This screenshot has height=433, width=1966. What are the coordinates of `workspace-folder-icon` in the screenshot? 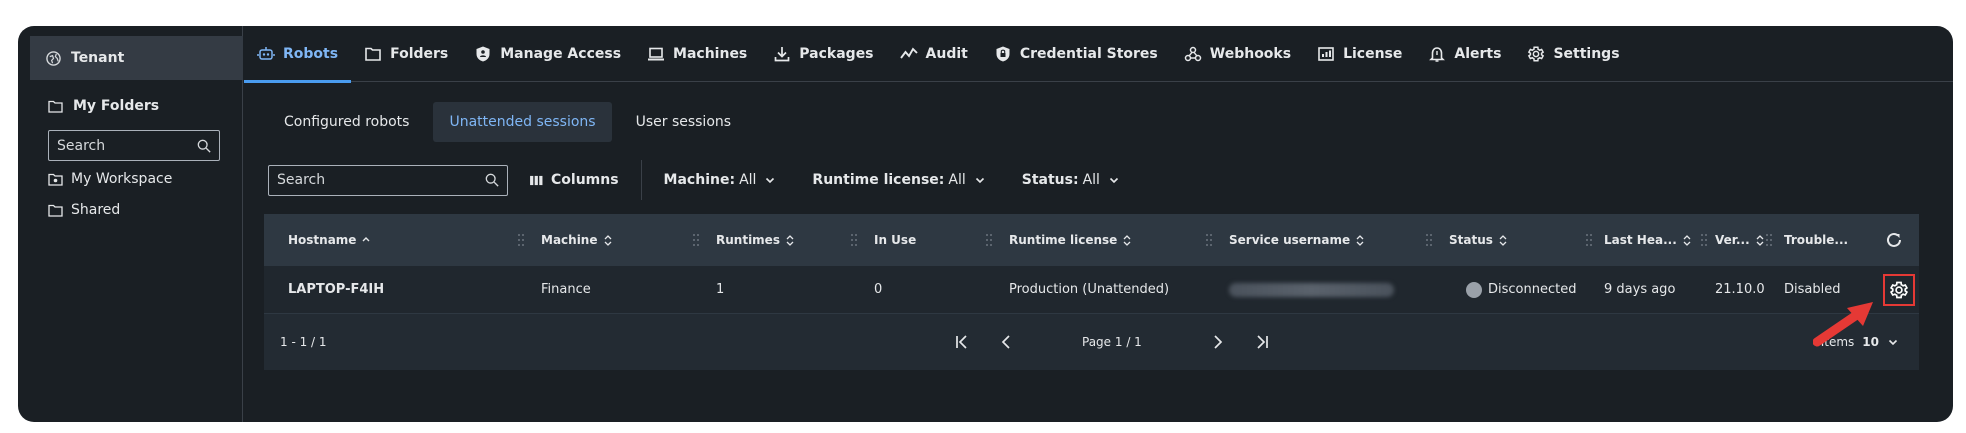 It's located at (55, 179).